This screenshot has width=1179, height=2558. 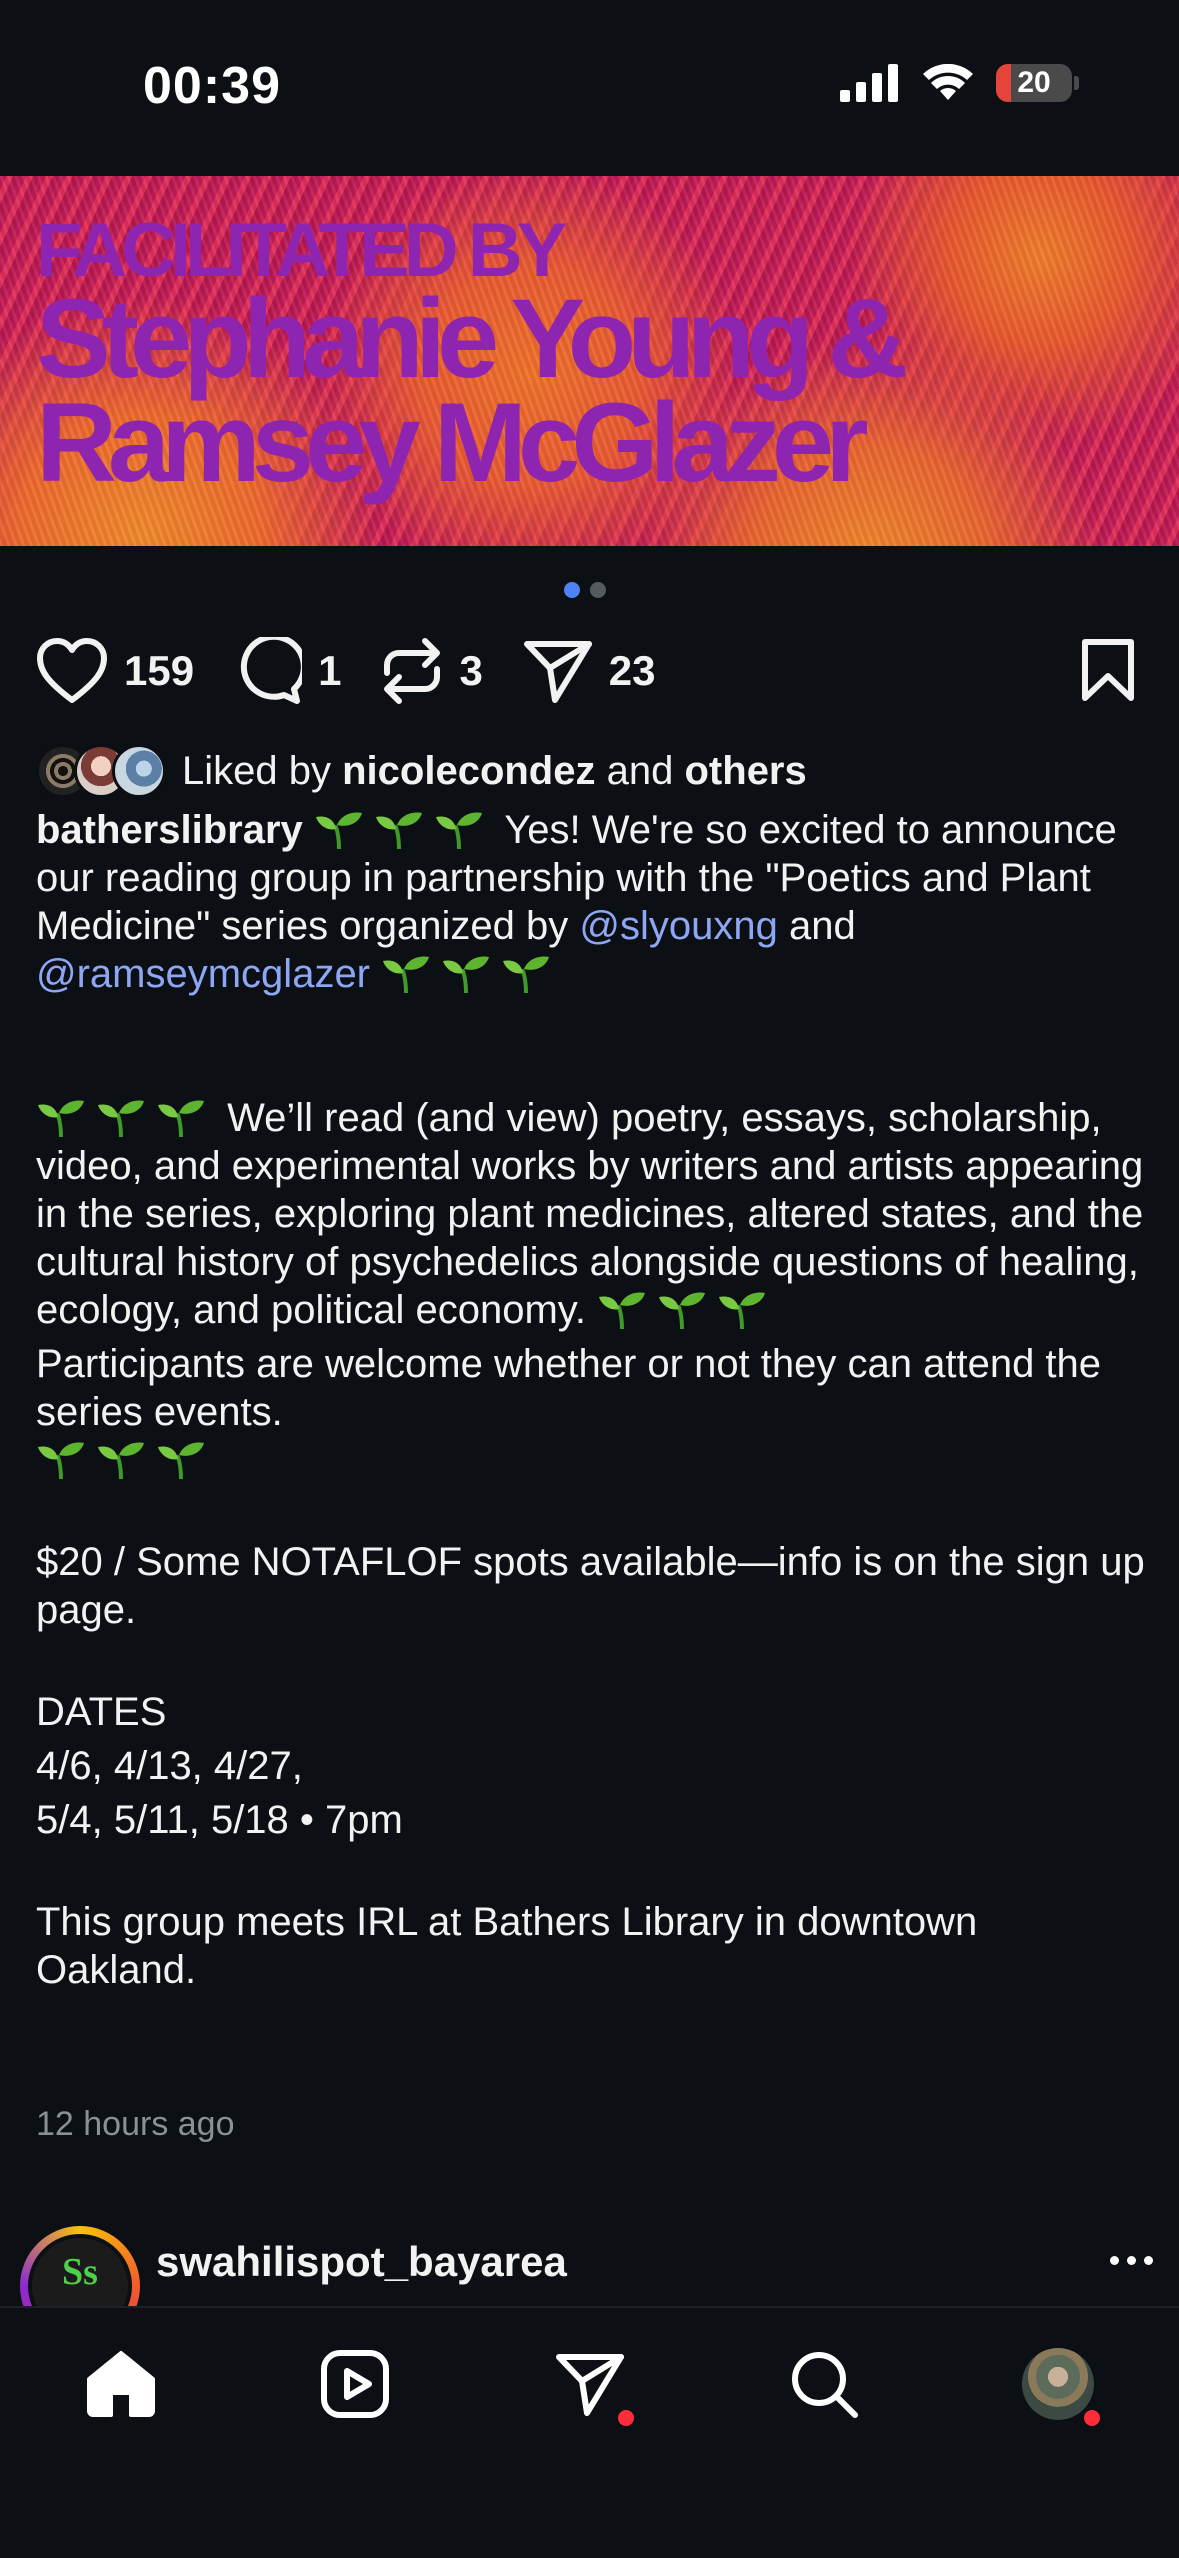 What do you see at coordinates (72, 670) in the screenshot?
I see `heart-icon` at bounding box center [72, 670].